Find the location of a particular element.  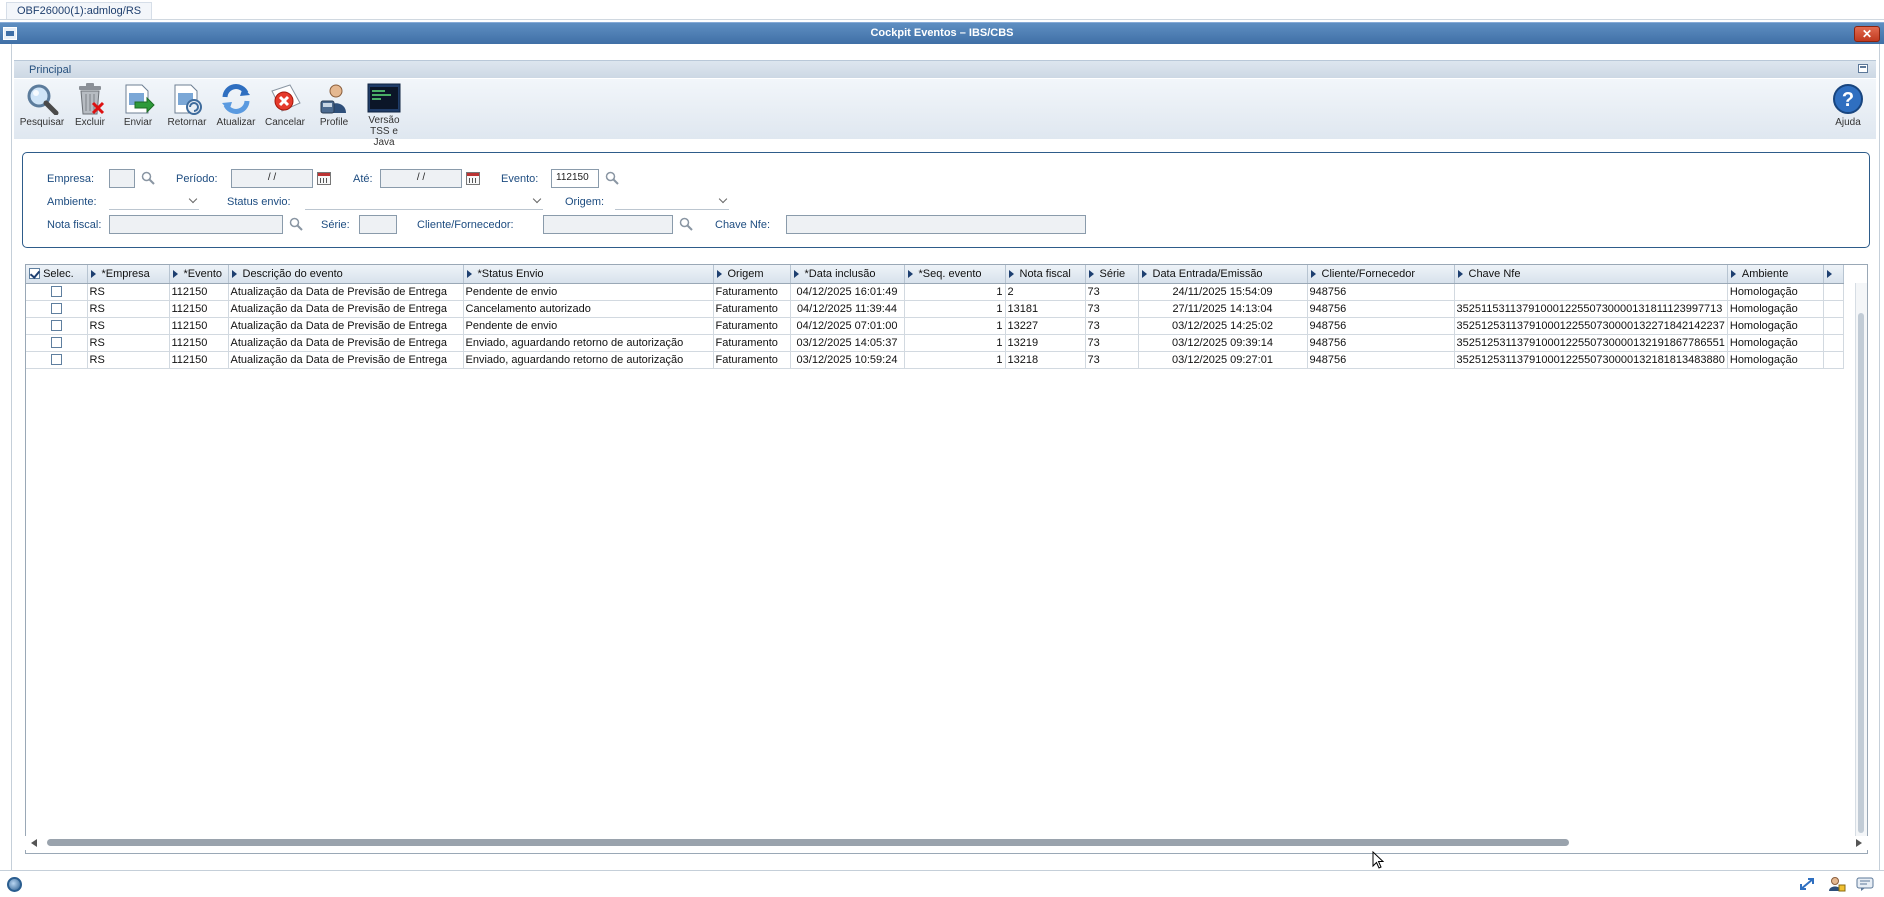

nota-fiscal-lookup-icon is located at coordinates (296, 224).